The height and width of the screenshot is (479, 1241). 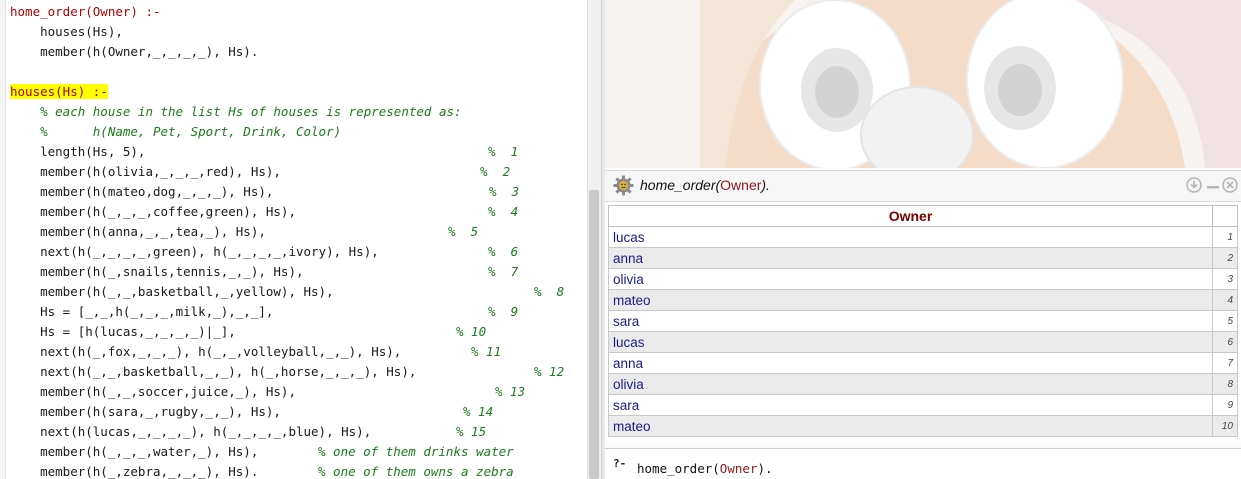 I want to click on query-title-fn: home_order(, so click(x=680, y=185).